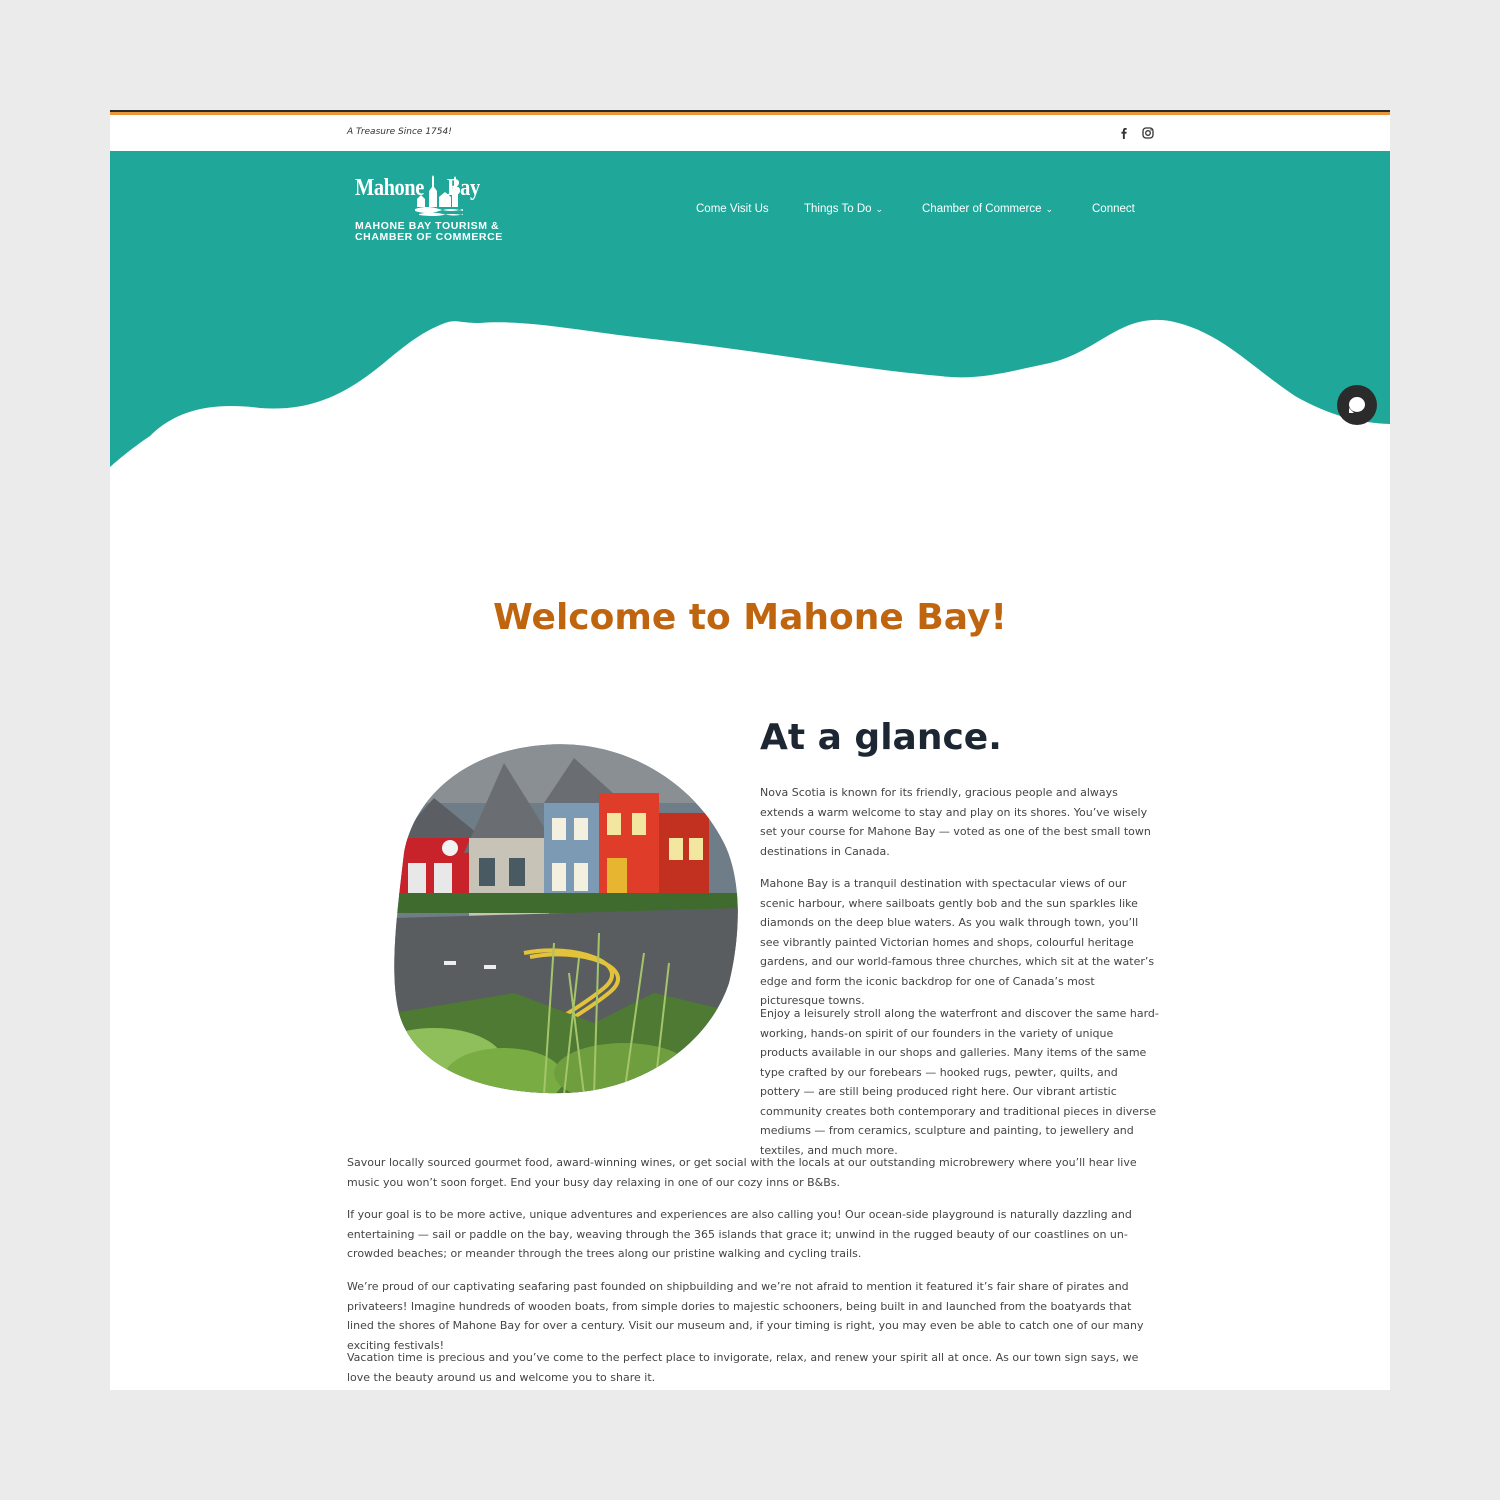 The image size is (1500, 1500). Describe the element at coordinates (750, 617) in the screenshot. I see `welcome-title: Welcome to Mahone Bay!` at that location.